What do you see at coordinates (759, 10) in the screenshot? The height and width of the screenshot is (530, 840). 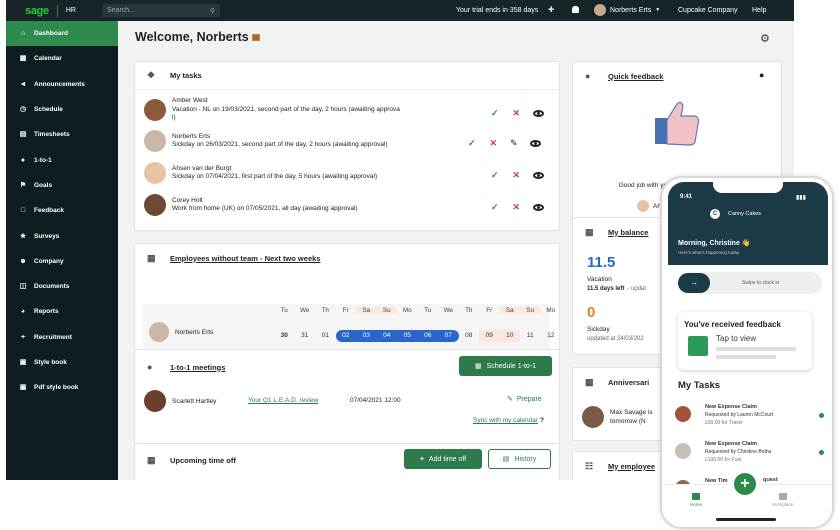 I see `help-link: Help` at bounding box center [759, 10].